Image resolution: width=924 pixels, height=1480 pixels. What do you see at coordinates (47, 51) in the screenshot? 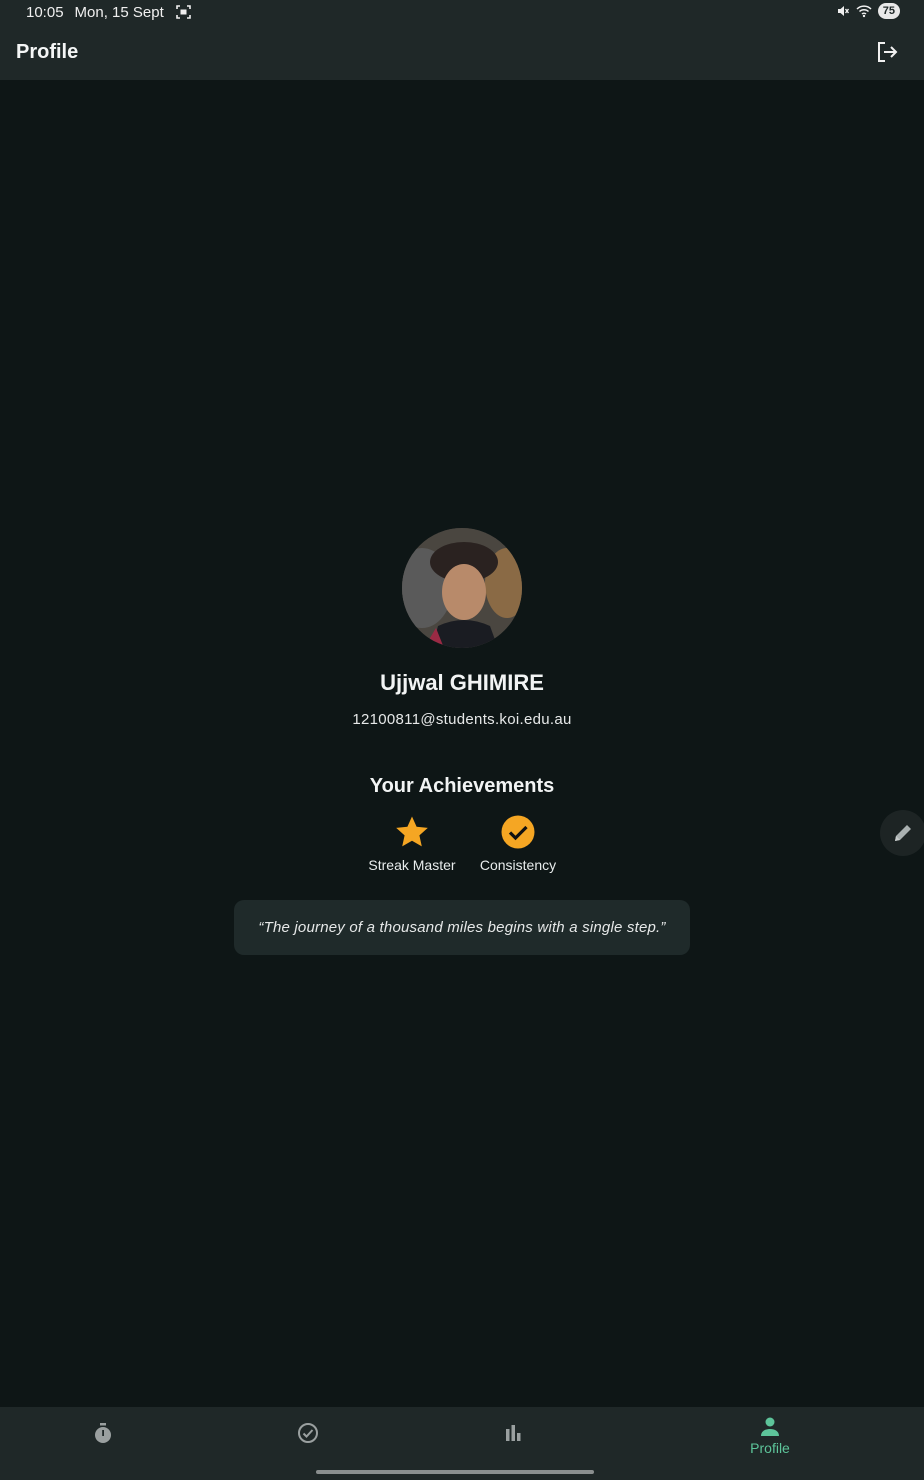
I see `page-title: Profile` at bounding box center [47, 51].